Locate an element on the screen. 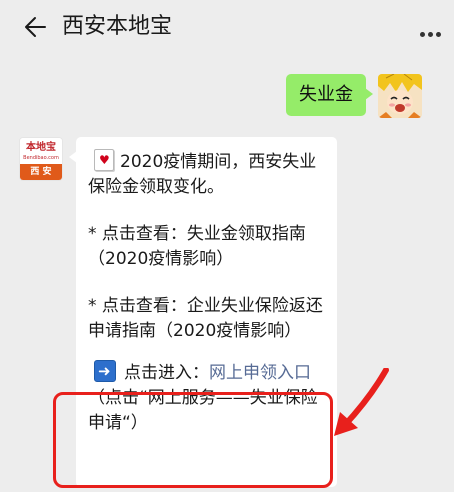 Image resolution: width=454 pixels, height=492 pixels. chat-title: 西安本地宝 is located at coordinates (117, 26).